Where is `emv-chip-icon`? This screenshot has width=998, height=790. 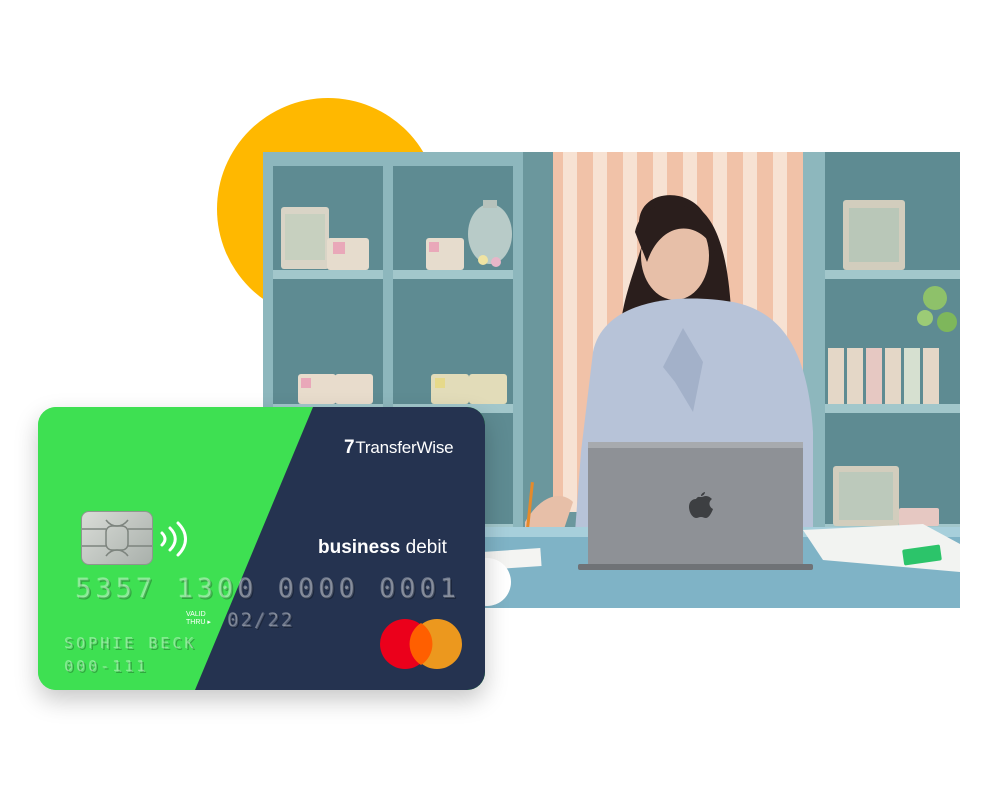 emv-chip-icon is located at coordinates (117, 538).